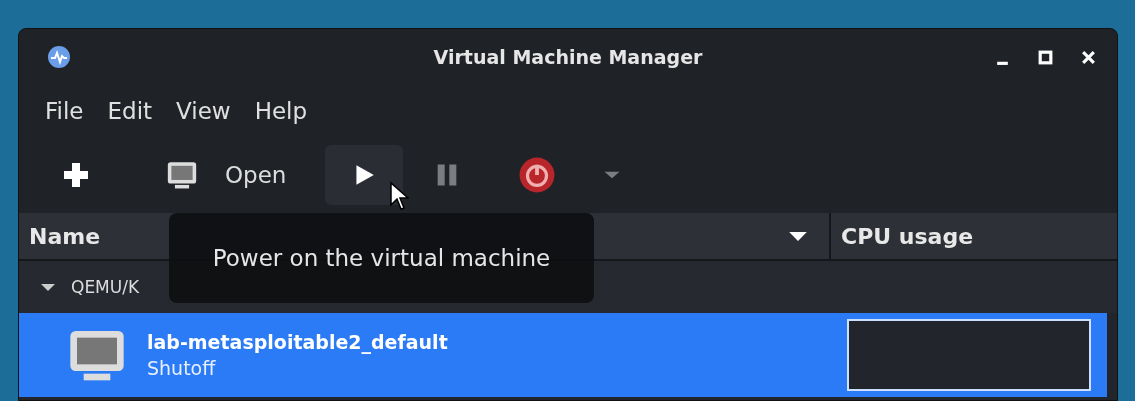 This screenshot has width=1135, height=401. Describe the element at coordinates (381, 258) in the screenshot. I see `tooltip: Power on the virtual machine` at that location.